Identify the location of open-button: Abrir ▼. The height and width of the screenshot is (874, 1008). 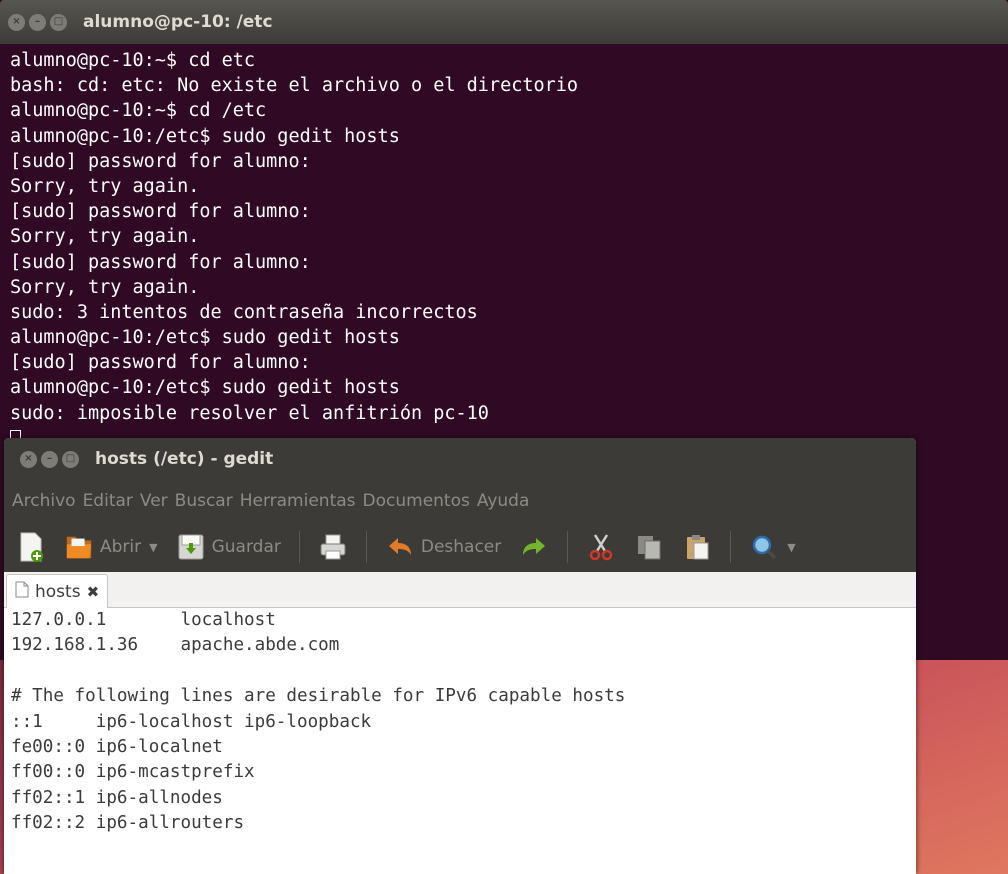
(111, 547).